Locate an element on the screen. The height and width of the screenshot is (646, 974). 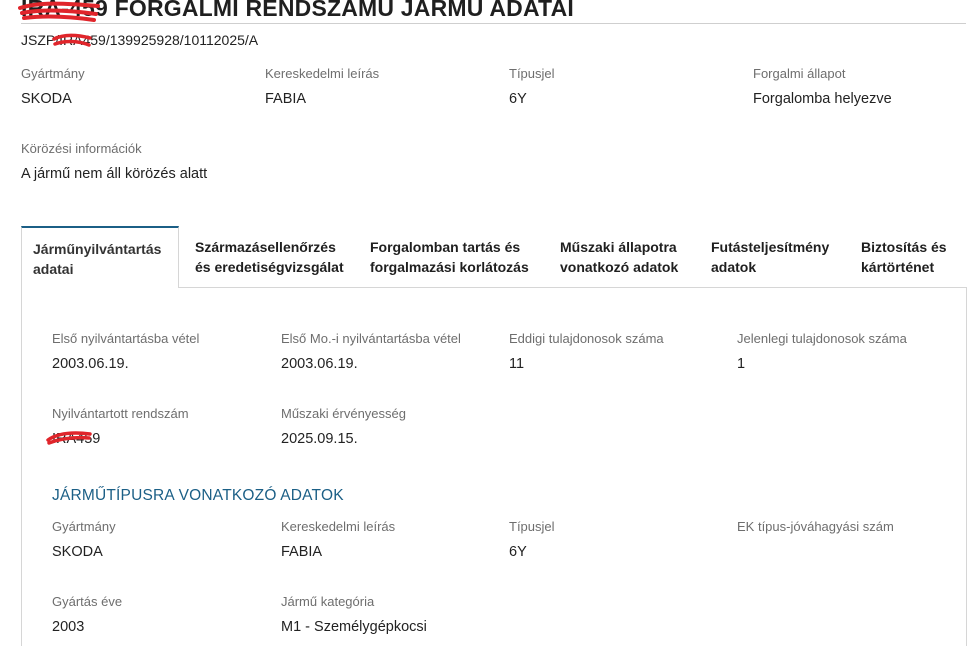
ec-type-approval-field: EK típus-jóváhagyási szám is located at coordinates (815, 531).